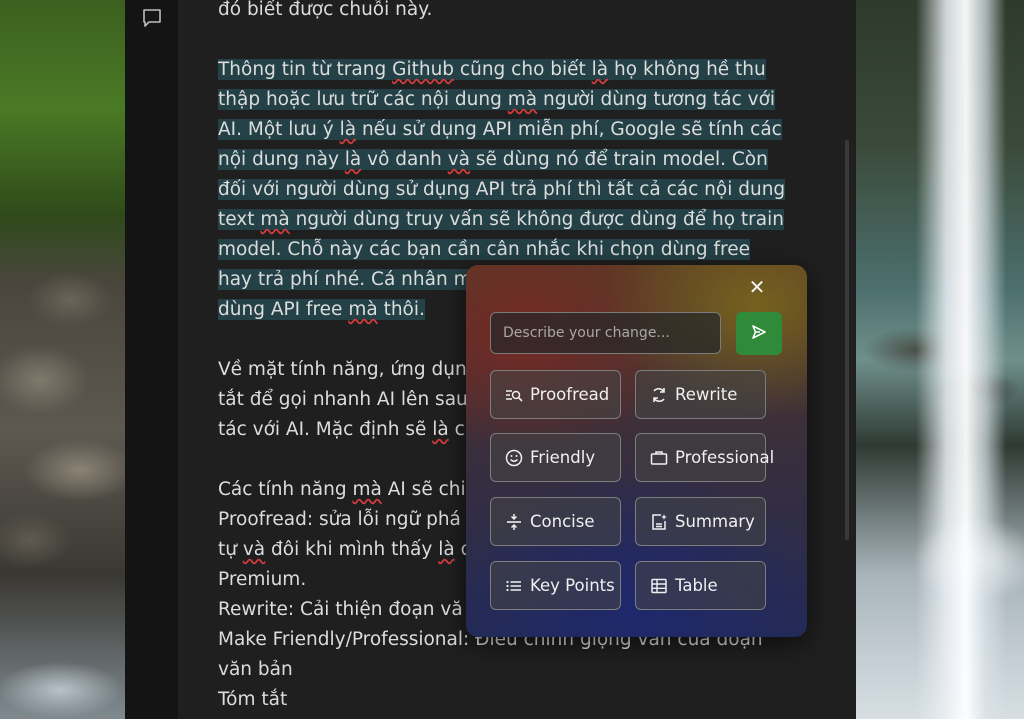 This screenshot has height=719, width=1024. I want to click on list-icon, so click(514, 586).